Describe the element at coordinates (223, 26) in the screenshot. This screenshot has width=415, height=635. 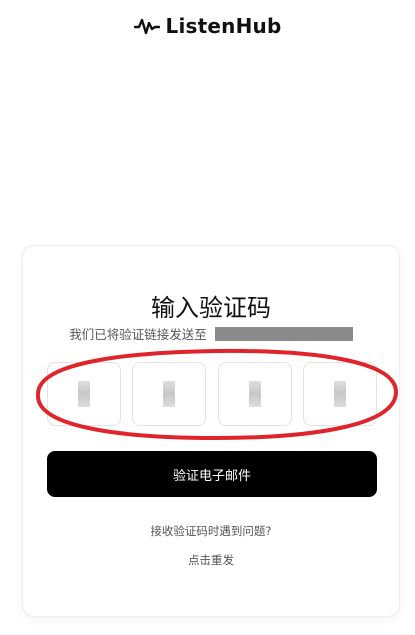
I see `logo-text: ListenHub` at that location.